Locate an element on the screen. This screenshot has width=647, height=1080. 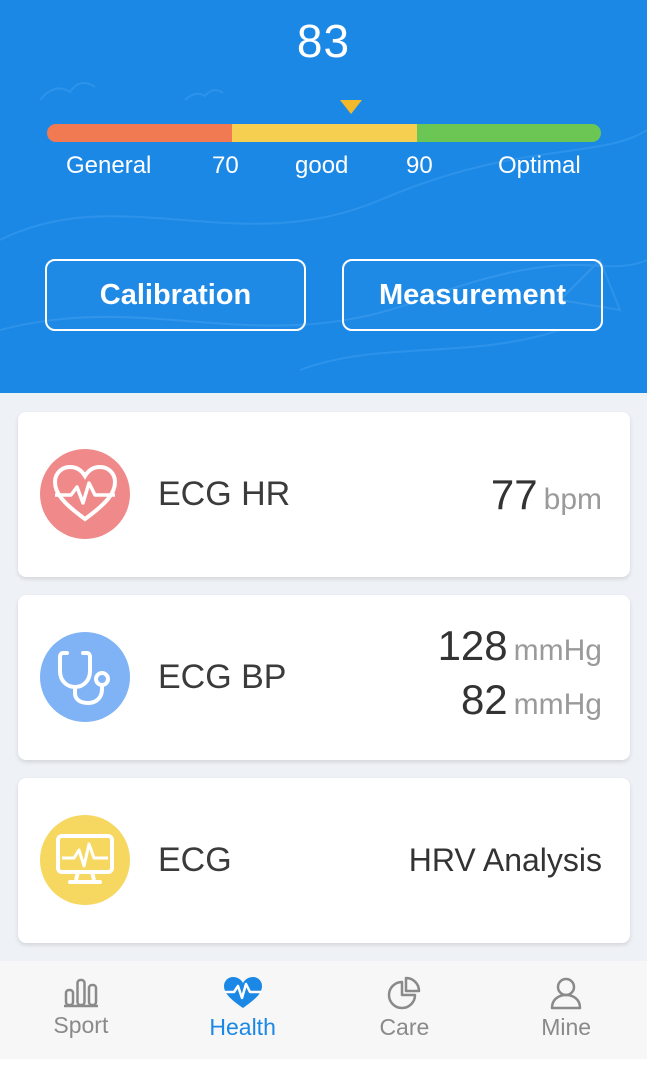
bottom-navigation: Sport Health Care Mine is located at coordinates (323, 1010).